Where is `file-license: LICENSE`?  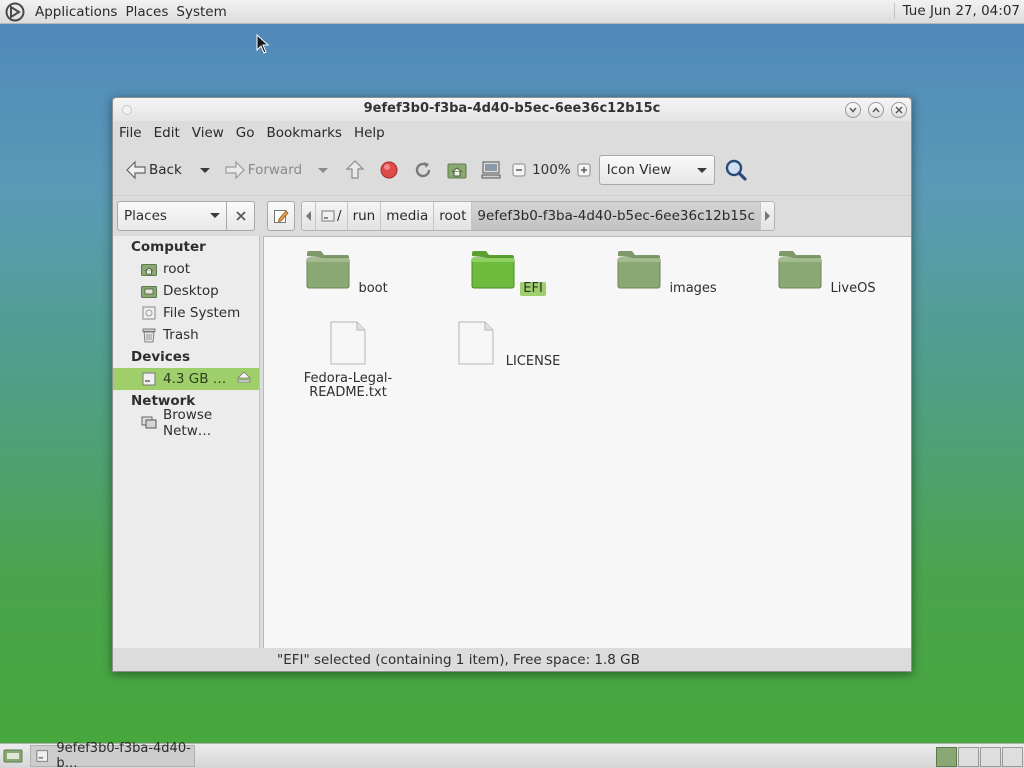
file-license: LICENSE is located at coordinates (508, 345).